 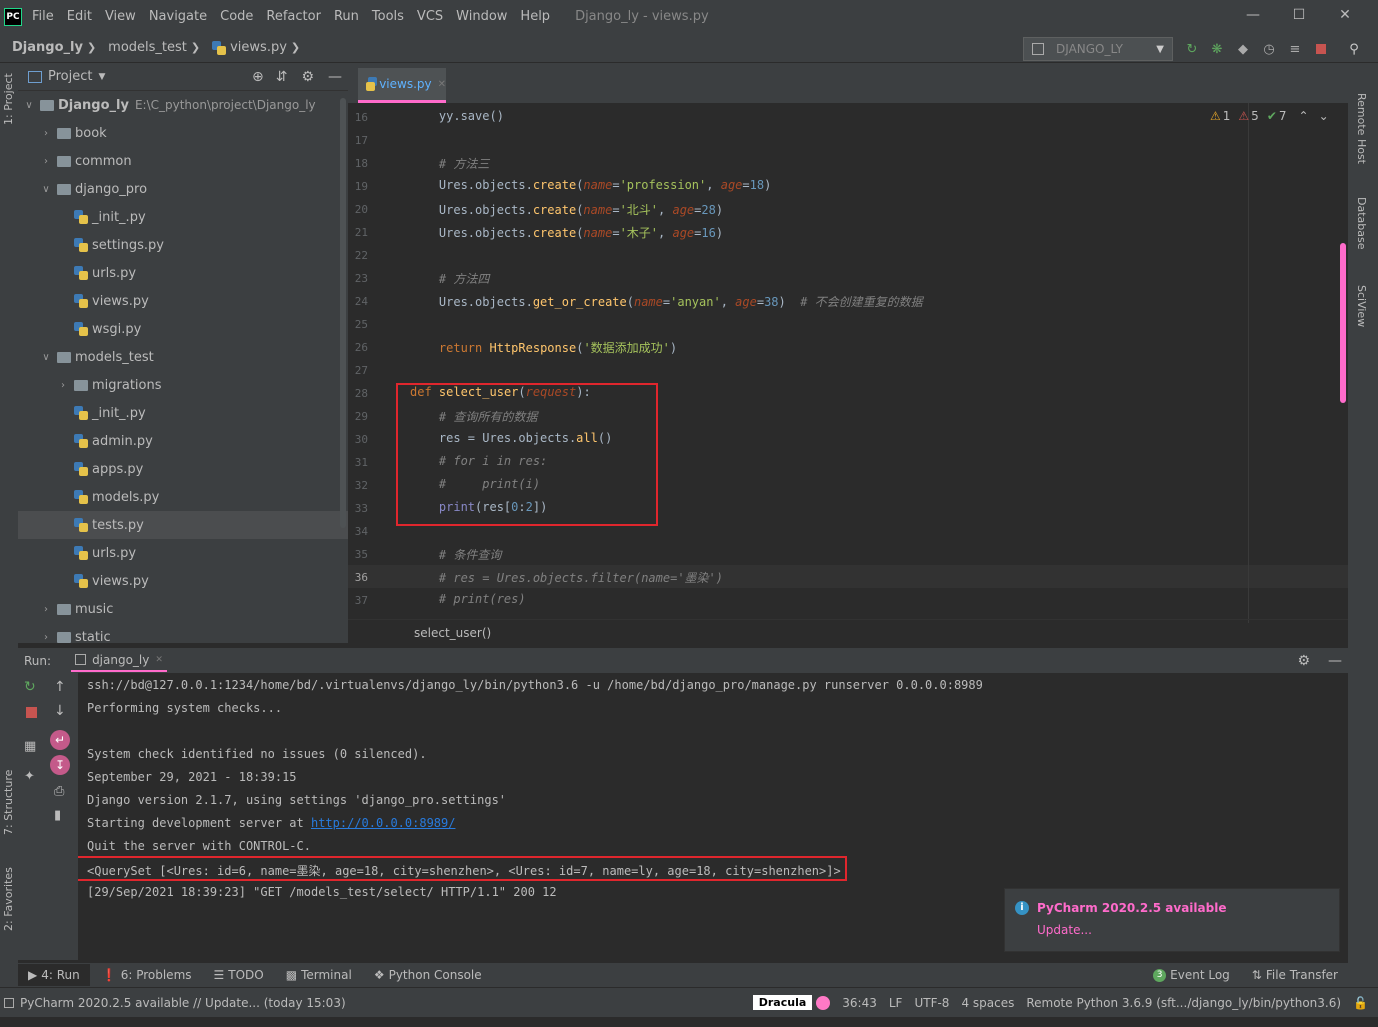 I want to click on menu-view: View, so click(x=120, y=16).